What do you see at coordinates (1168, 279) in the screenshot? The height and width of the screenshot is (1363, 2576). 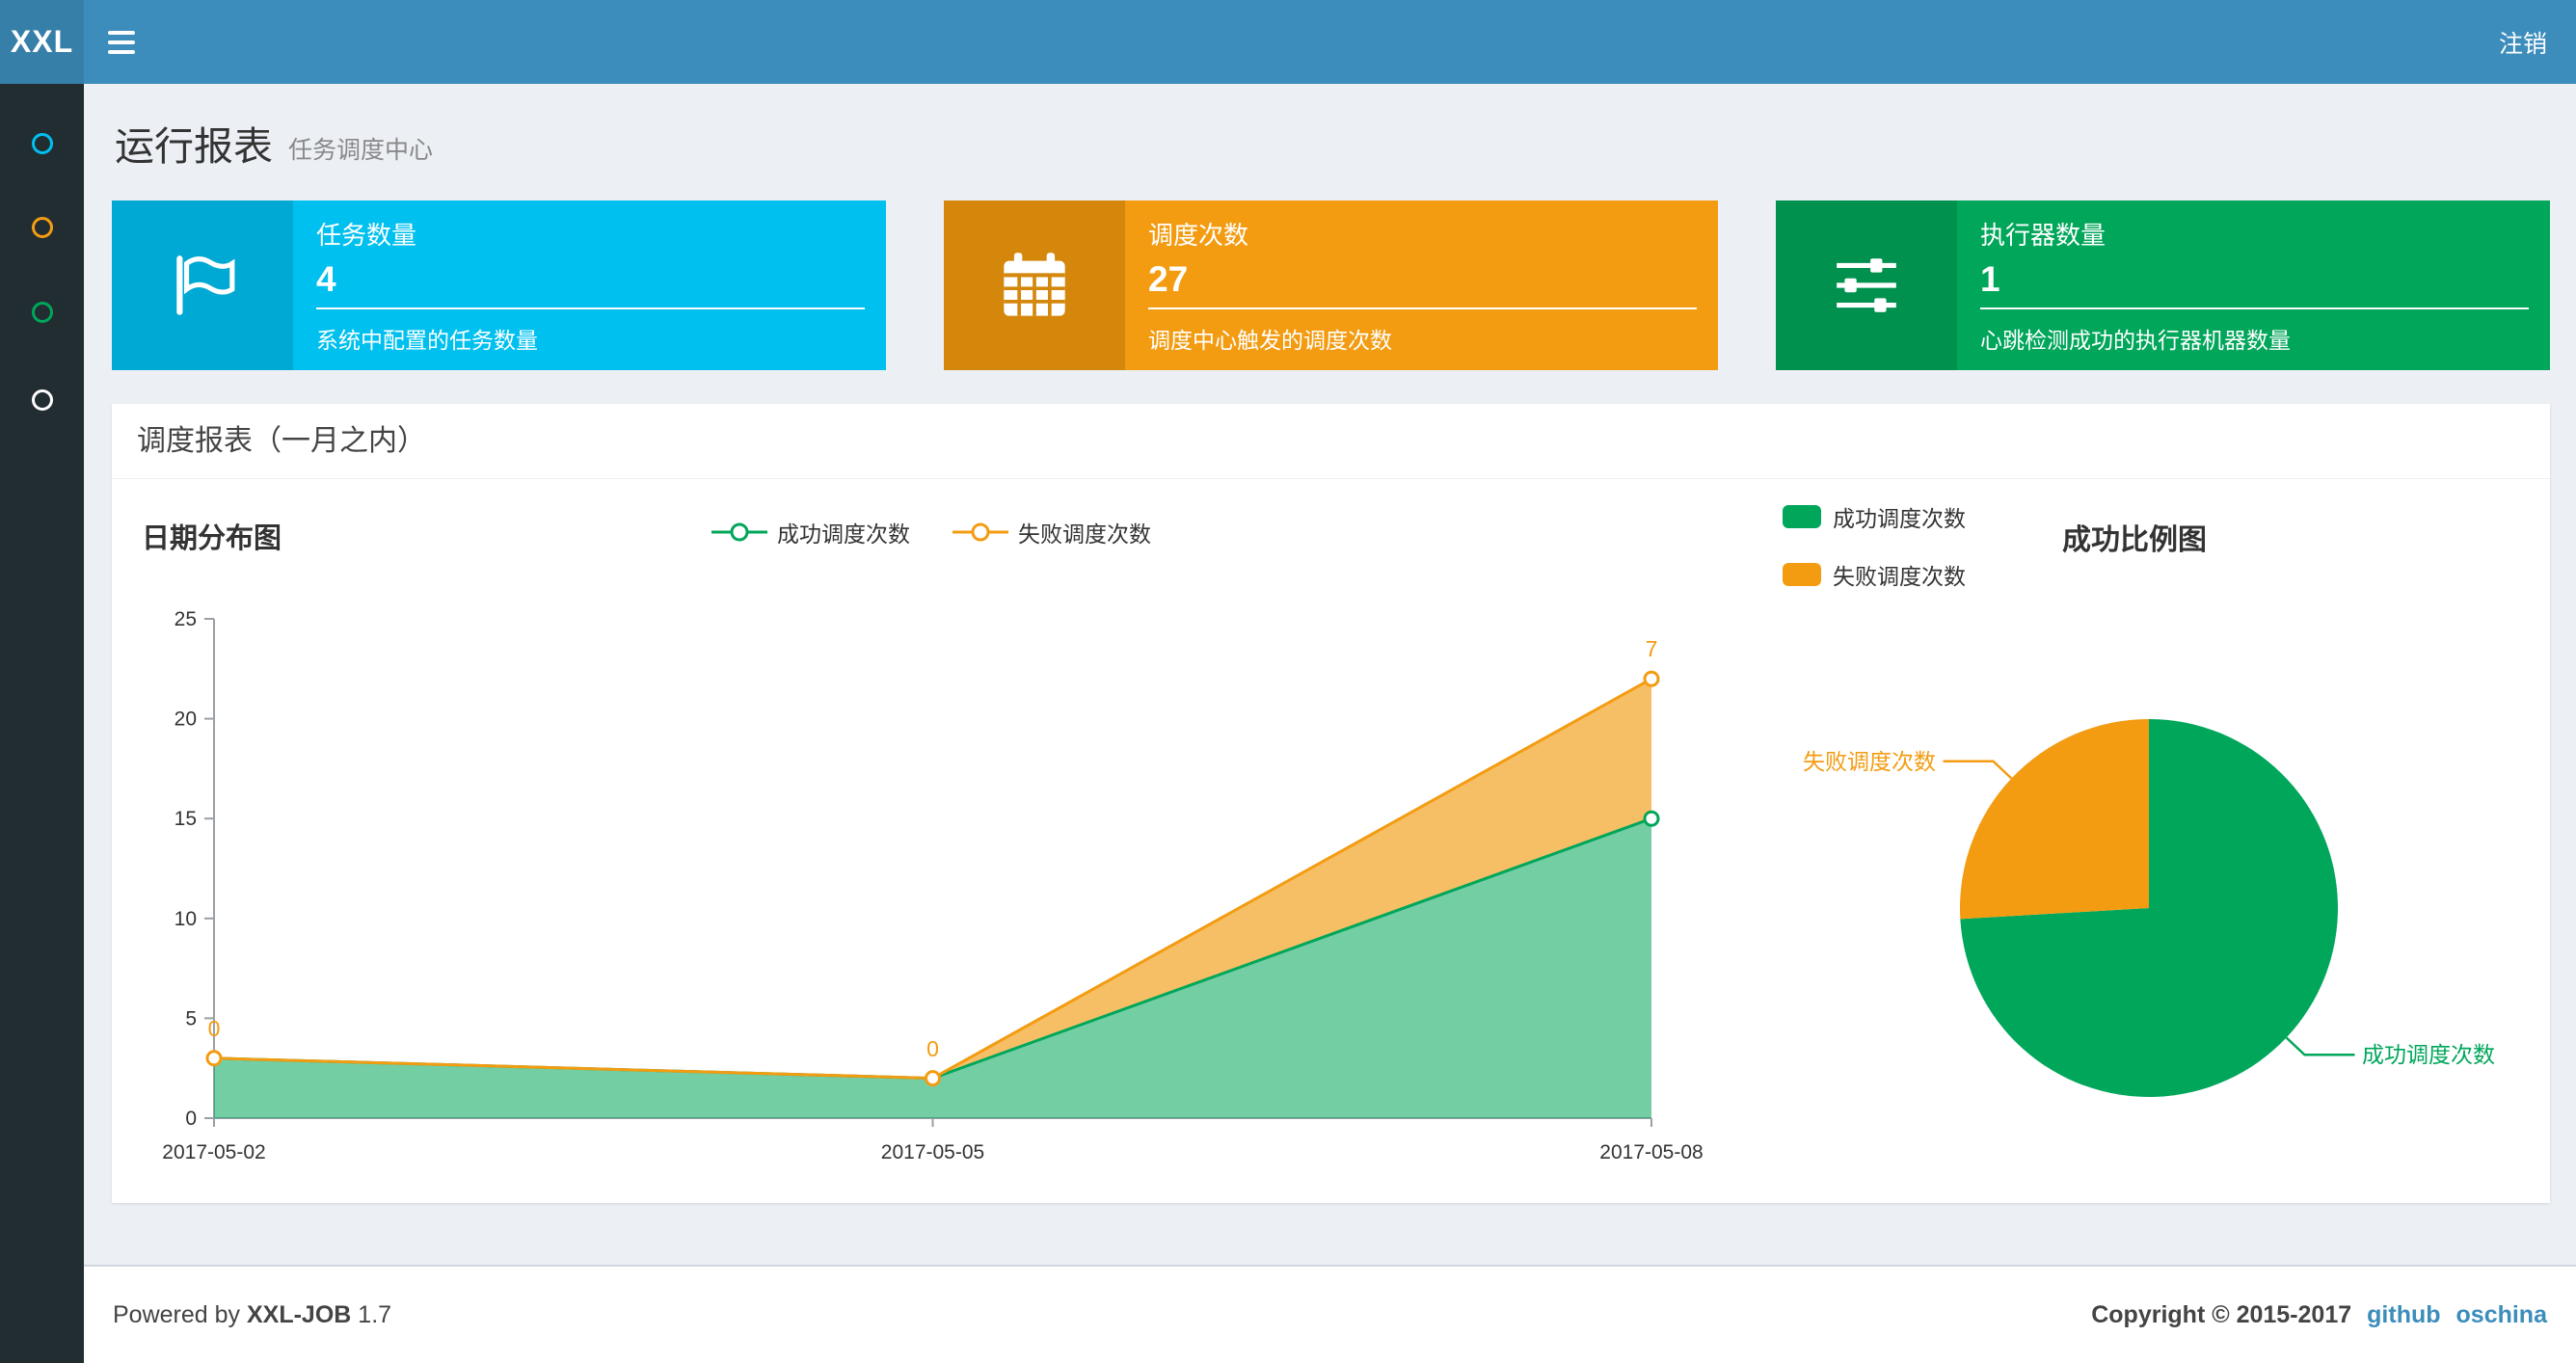 I see `info-box-value: 27` at bounding box center [1168, 279].